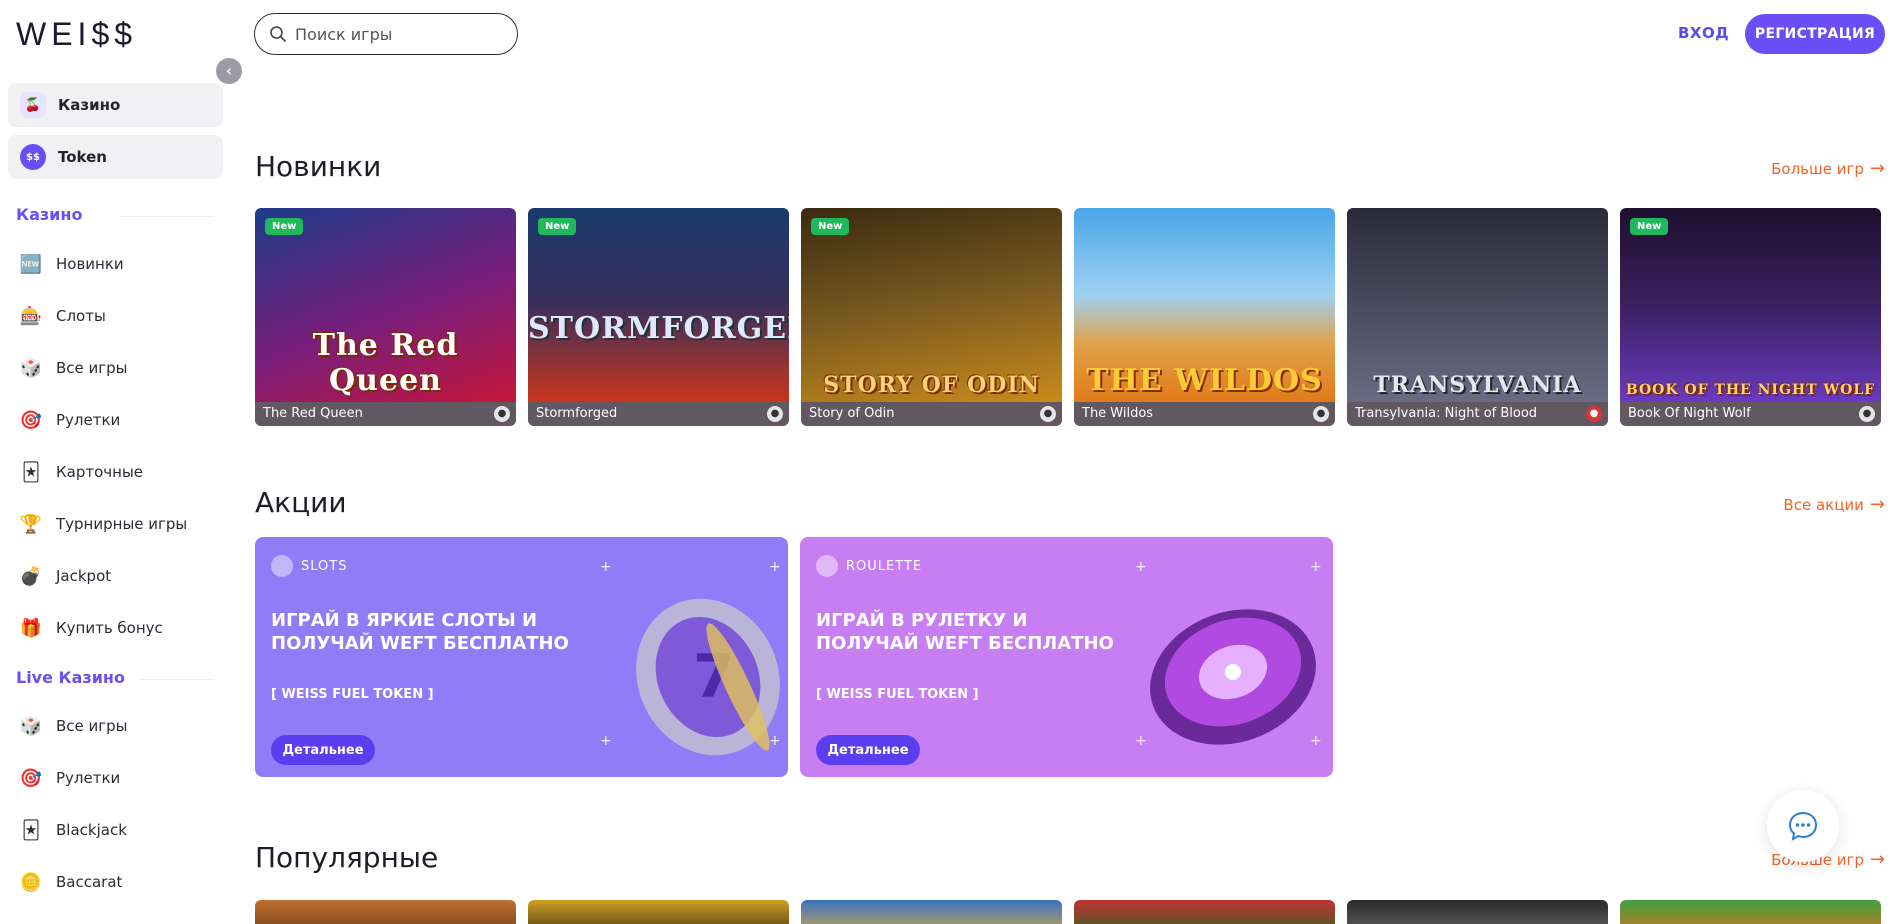 This screenshot has width=1899, height=924. I want to click on all-promotions-link: Все акции →, so click(1834, 504).